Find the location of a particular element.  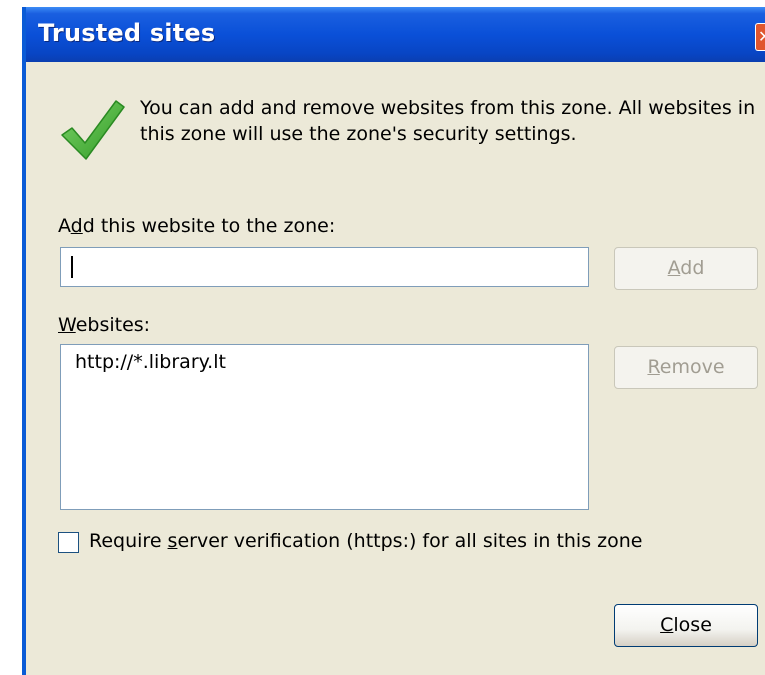

websites-label: Websites: is located at coordinates (104, 325).